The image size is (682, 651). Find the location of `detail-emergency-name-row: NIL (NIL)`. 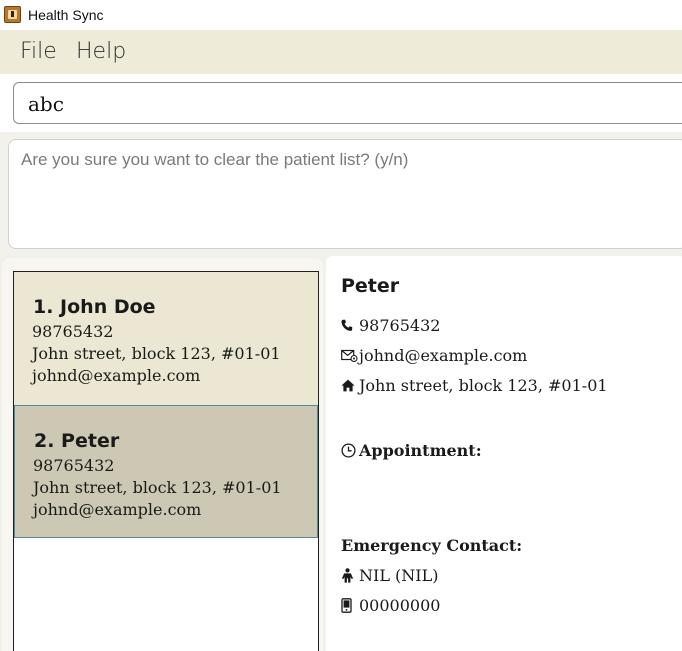

detail-emergency-name-row: NIL (NIL) is located at coordinates (389, 575).